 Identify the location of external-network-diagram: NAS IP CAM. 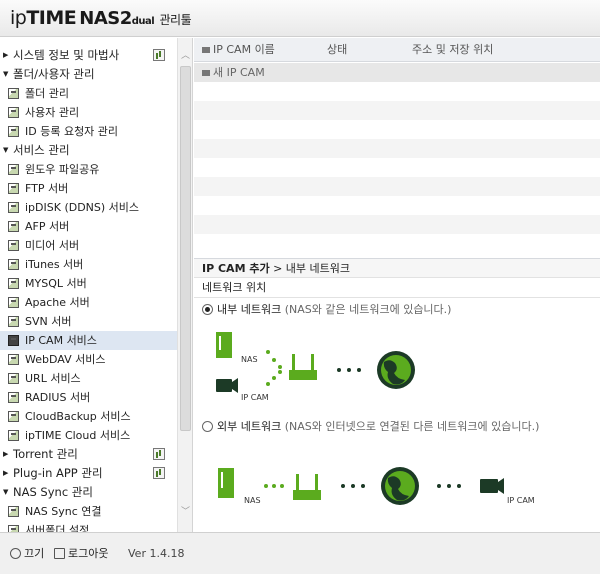
(398, 484).